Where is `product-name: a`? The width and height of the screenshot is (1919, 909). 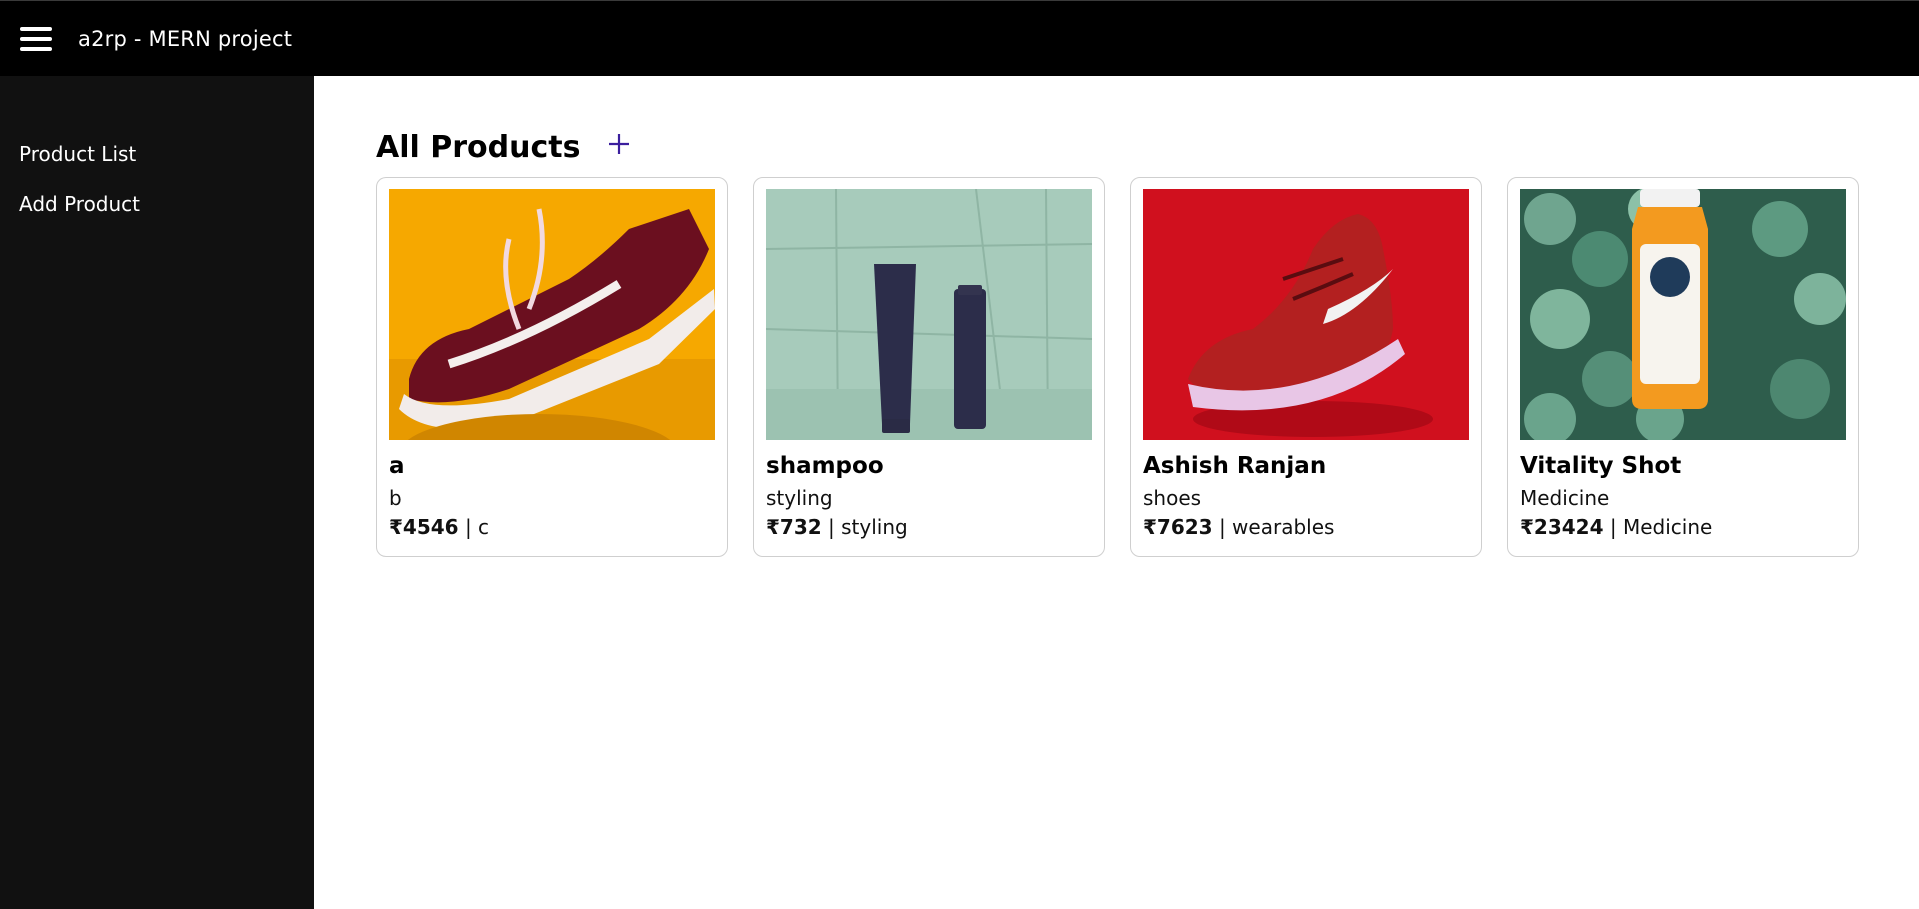
product-name: a is located at coordinates (397, 466).